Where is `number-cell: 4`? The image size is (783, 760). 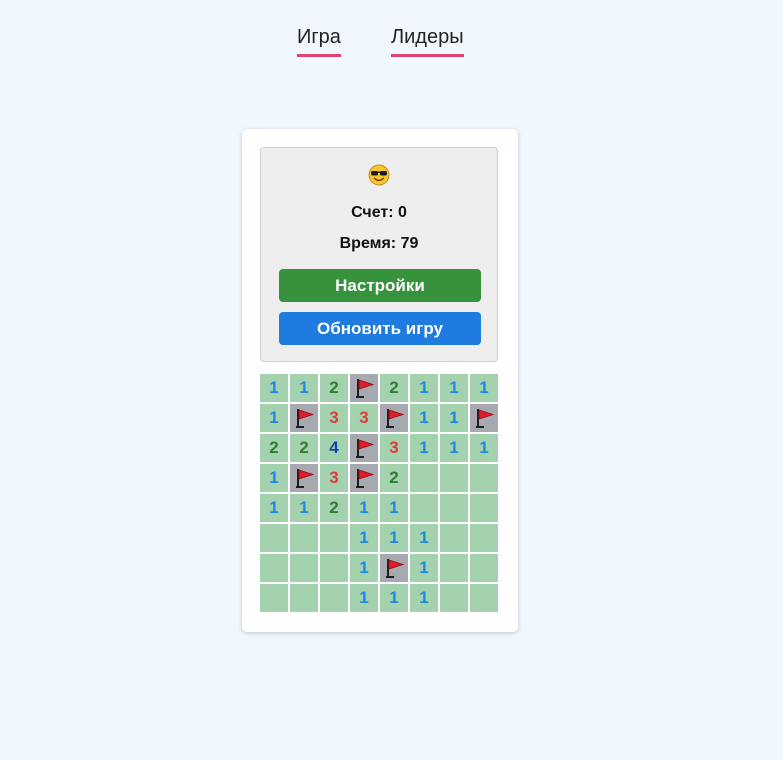 number-cell: 4 is located at coordinates (334, 448).